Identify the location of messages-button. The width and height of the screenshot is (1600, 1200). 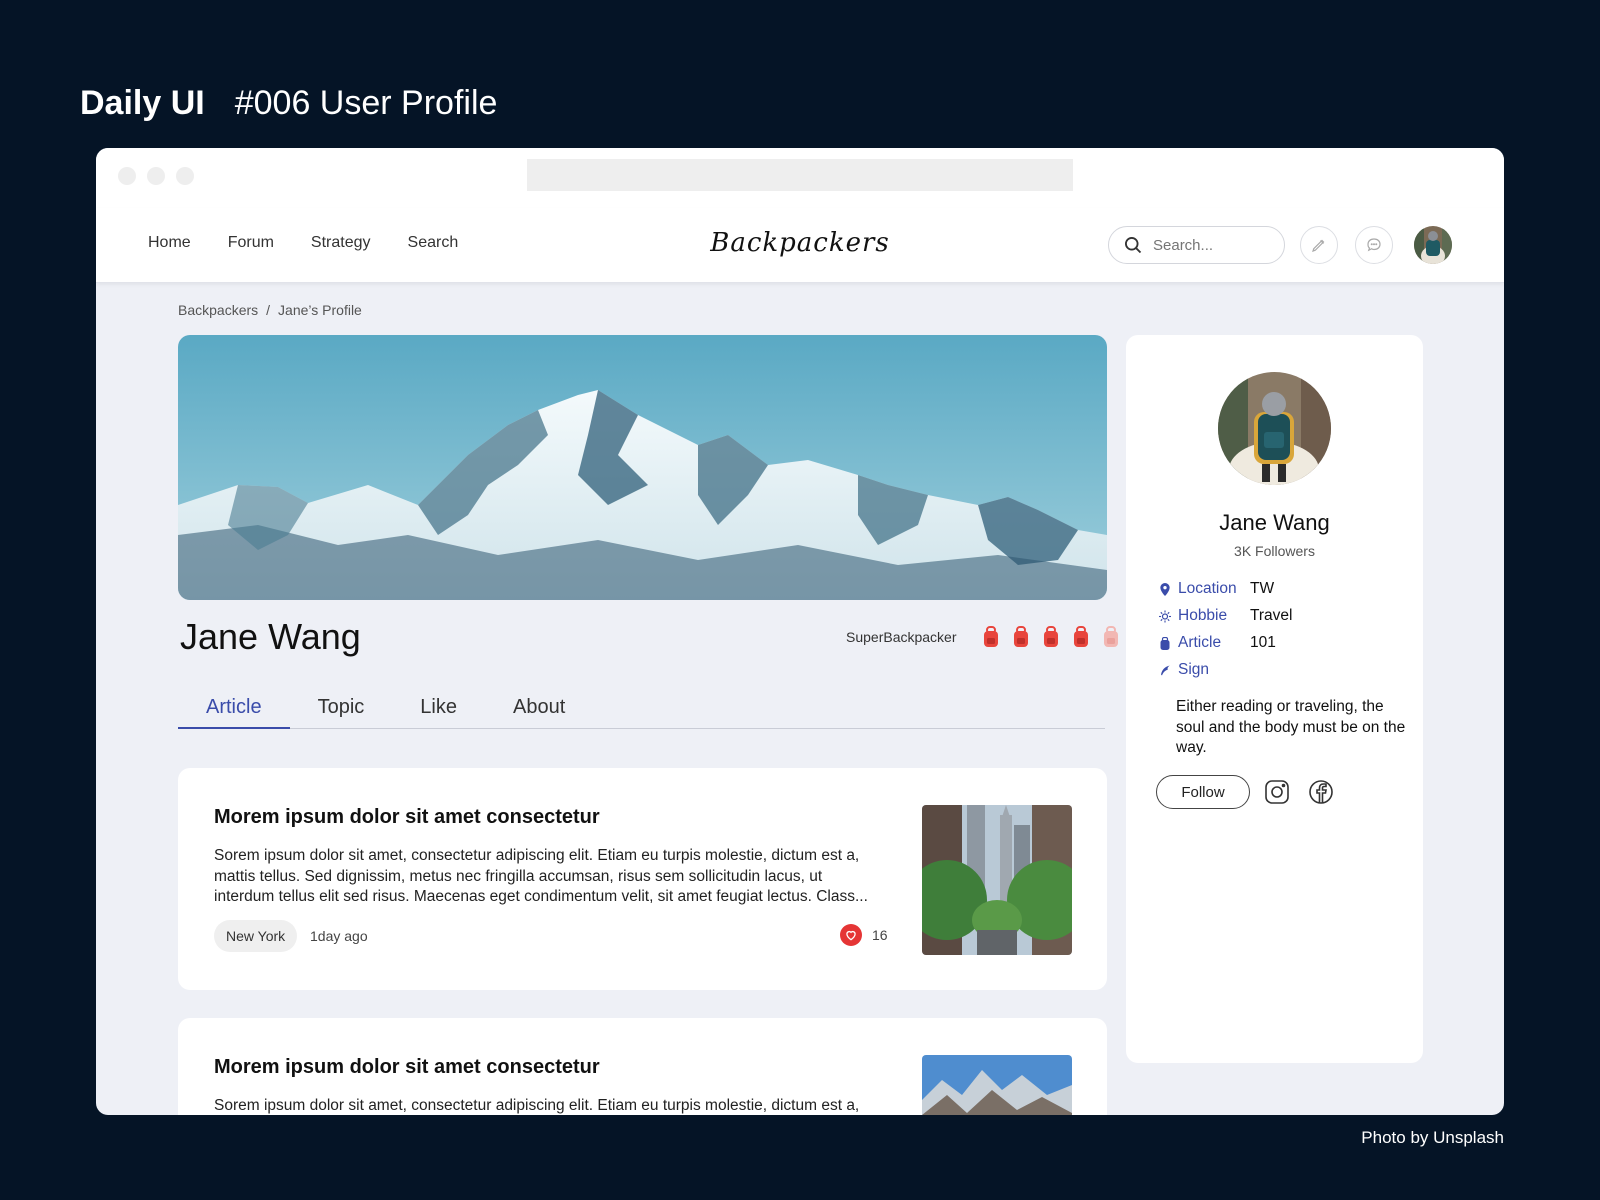
(1374, 245).